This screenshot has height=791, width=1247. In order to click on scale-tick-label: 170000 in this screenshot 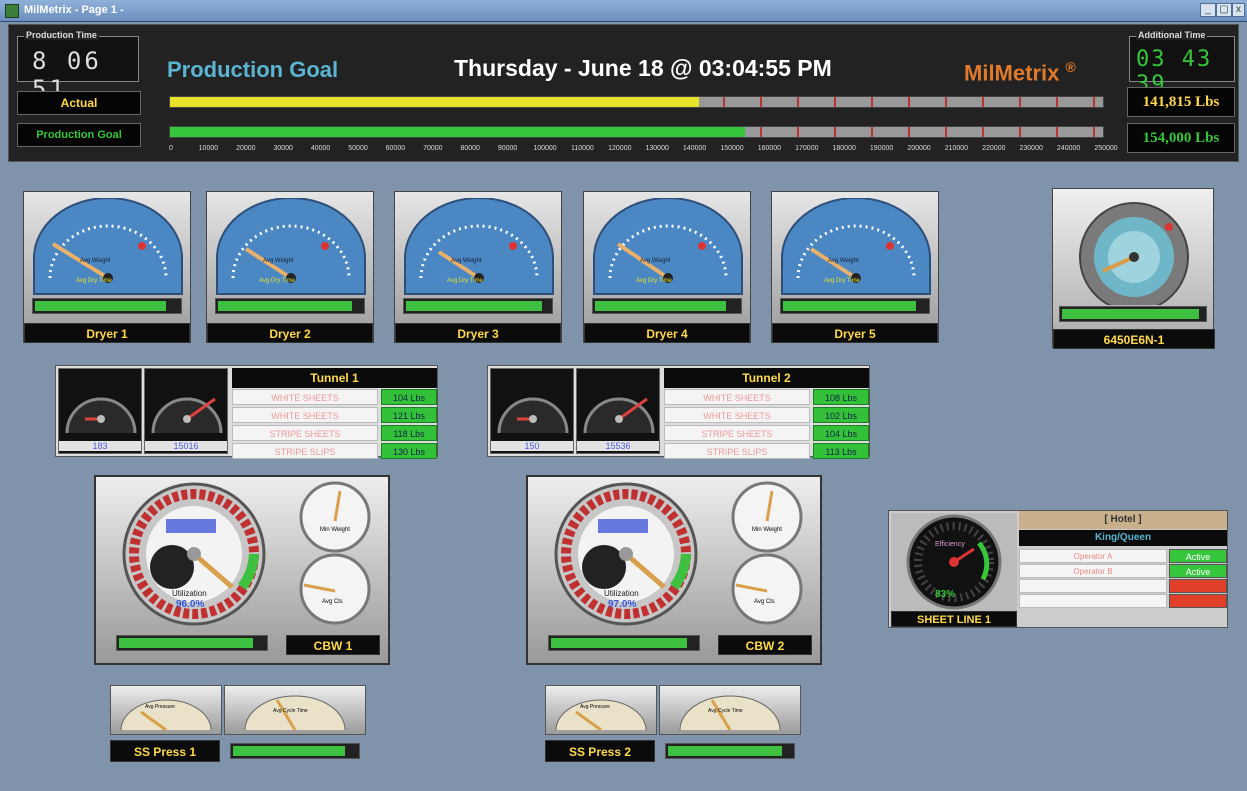, I will do `click(807, 148)`.